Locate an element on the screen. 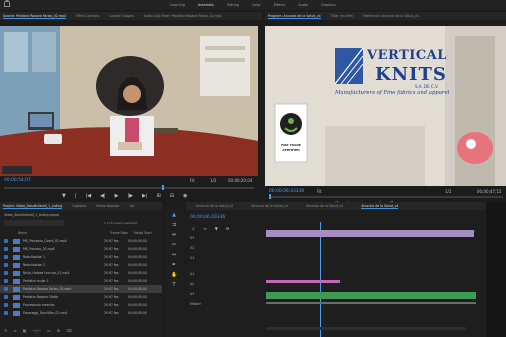 The height and width of the screenshot is (337, 506). tab-lumetri-scopes: Lumetri Scopes is located at coordinates (121, 16).